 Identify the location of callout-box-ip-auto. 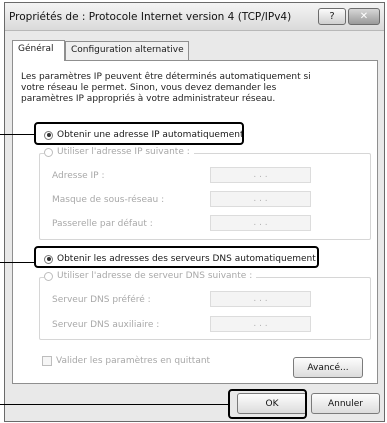
(139, 133).